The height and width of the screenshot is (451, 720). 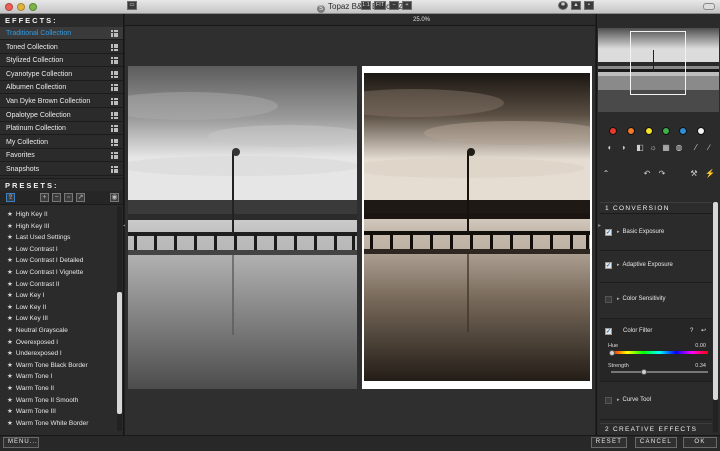 What do you see at coordinates (710, 174) in the screenshot?
I see `magic-wand-icon: ⚡` at bounding box center [710, 174].